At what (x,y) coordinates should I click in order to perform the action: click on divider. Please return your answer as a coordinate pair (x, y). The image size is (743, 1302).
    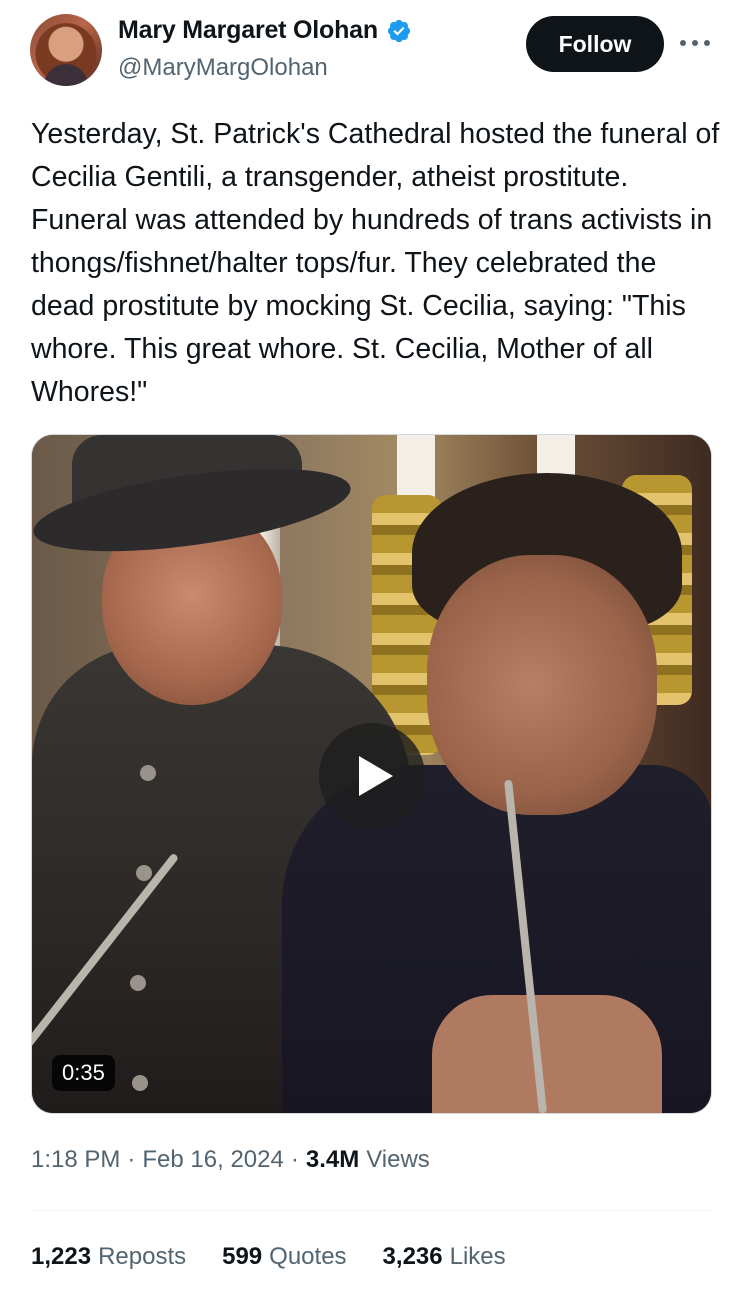
    Looking at the image, I should click on (371, 1210).